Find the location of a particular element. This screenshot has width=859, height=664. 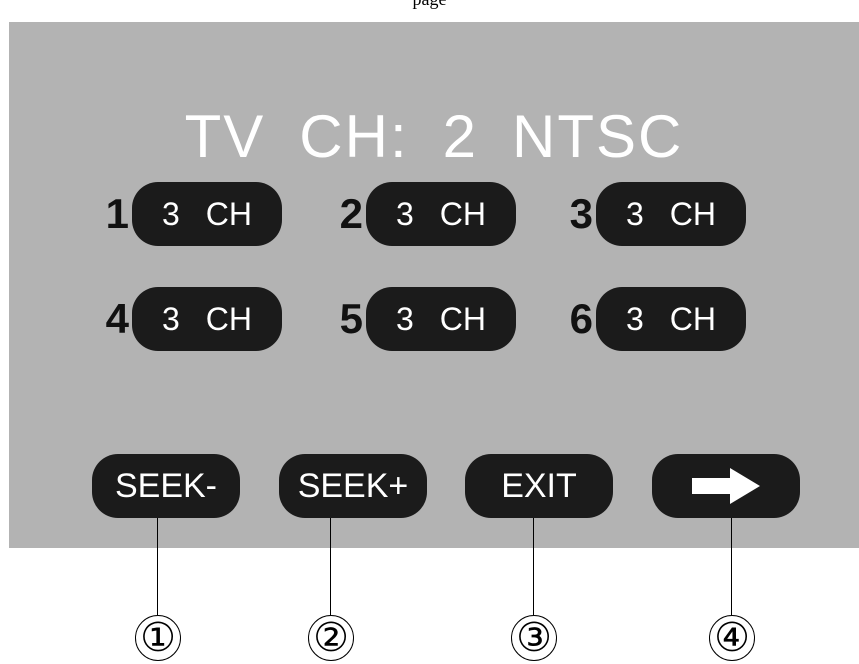

preset-2: 2 3 CH is located at coordinates (425, 214).